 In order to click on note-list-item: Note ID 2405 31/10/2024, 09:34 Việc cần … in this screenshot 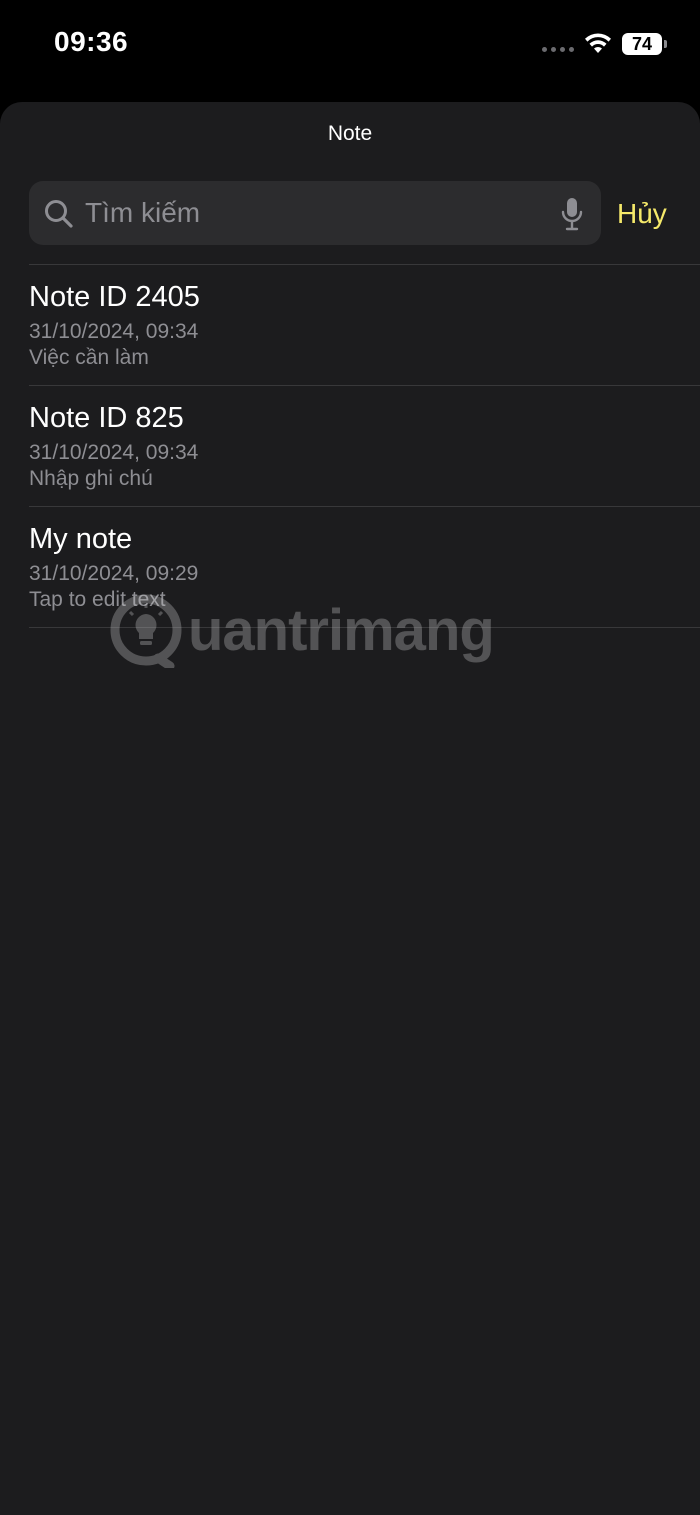, I will do `click(364, 324)`.